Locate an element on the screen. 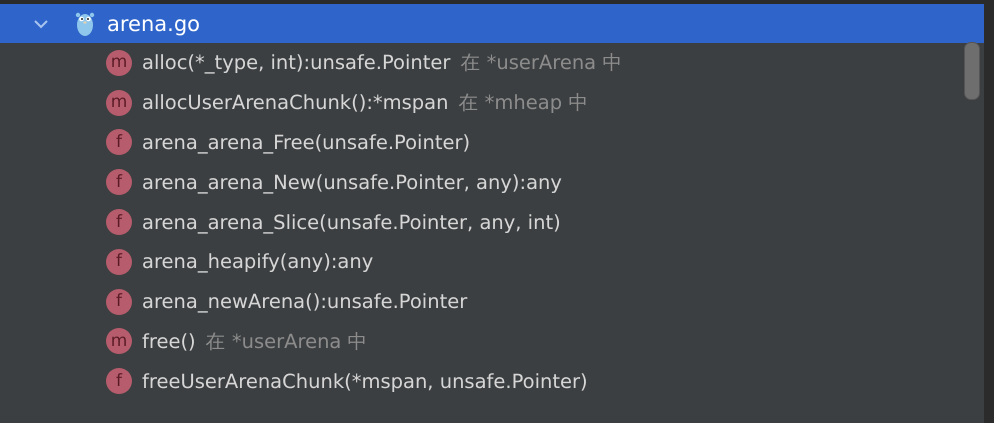 This screenshot has width=994, height=423. member-signature: freeUserArenaChunk(*mspan, unsafe.Pointer) is located at coordinates (365, 381).